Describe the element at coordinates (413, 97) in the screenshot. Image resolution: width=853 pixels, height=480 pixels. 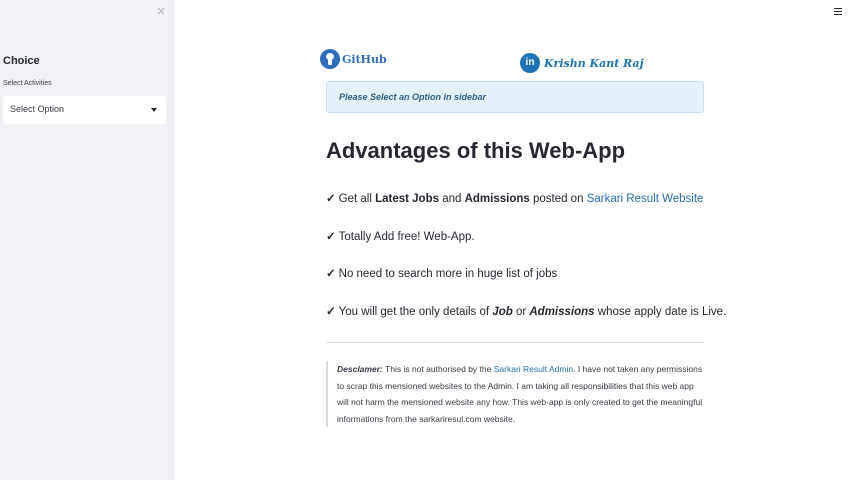
I see `info-message: Please Select an Option in sidebar` at that location.